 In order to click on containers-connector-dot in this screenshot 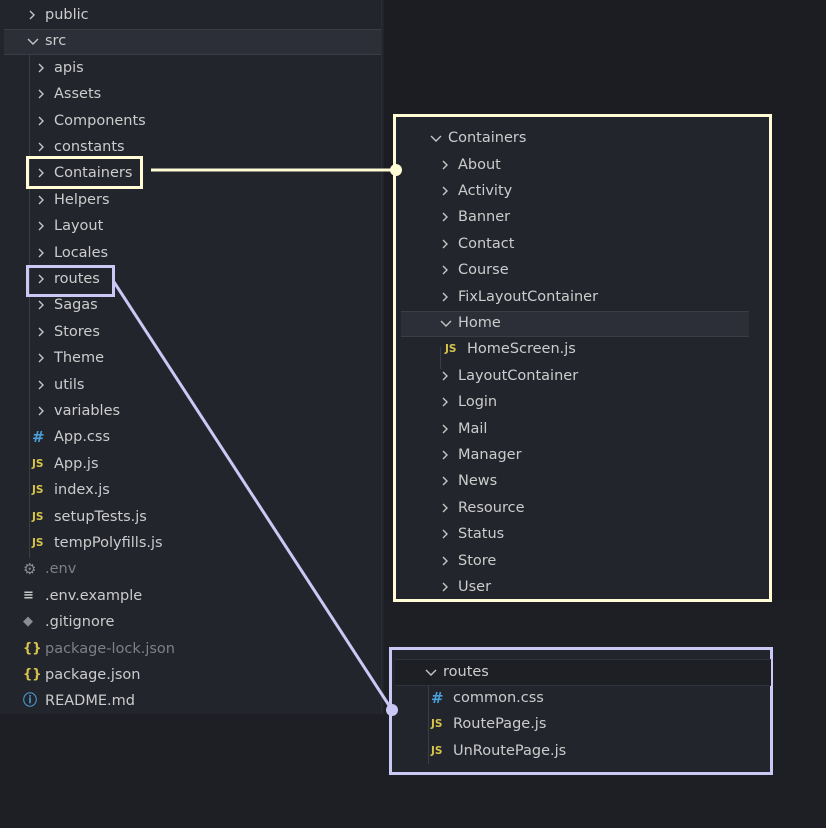, I will do `click(396, 170)`.